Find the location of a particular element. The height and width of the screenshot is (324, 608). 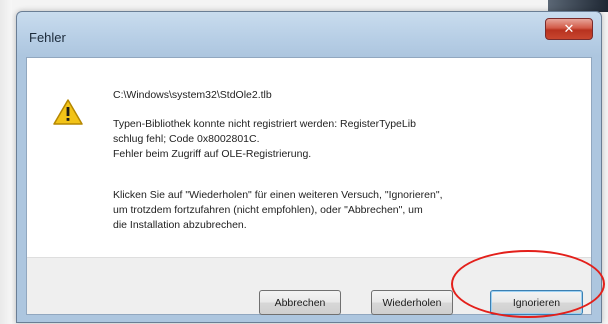

error-message-line: schlug fehl; Code 0x8002801C. is located at coordinates (186, 139).